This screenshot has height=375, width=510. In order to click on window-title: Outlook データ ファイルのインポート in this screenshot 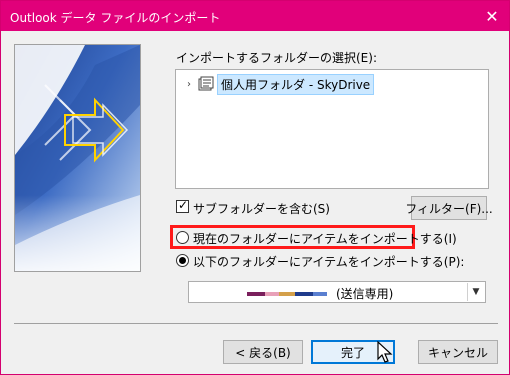, I will do `click(115, 18)`.